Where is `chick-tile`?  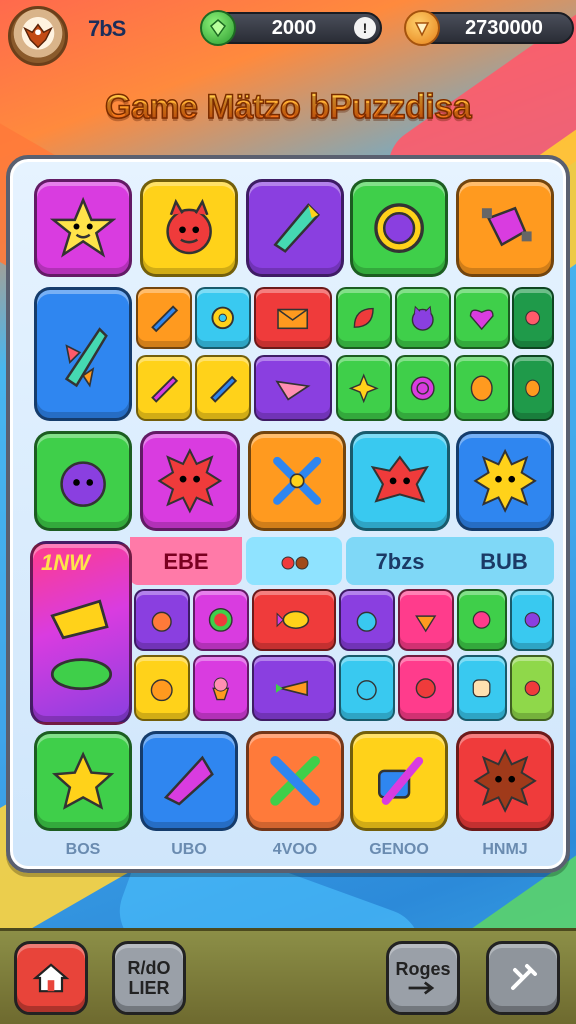 chick-tile is located at coordinates (533, 388).